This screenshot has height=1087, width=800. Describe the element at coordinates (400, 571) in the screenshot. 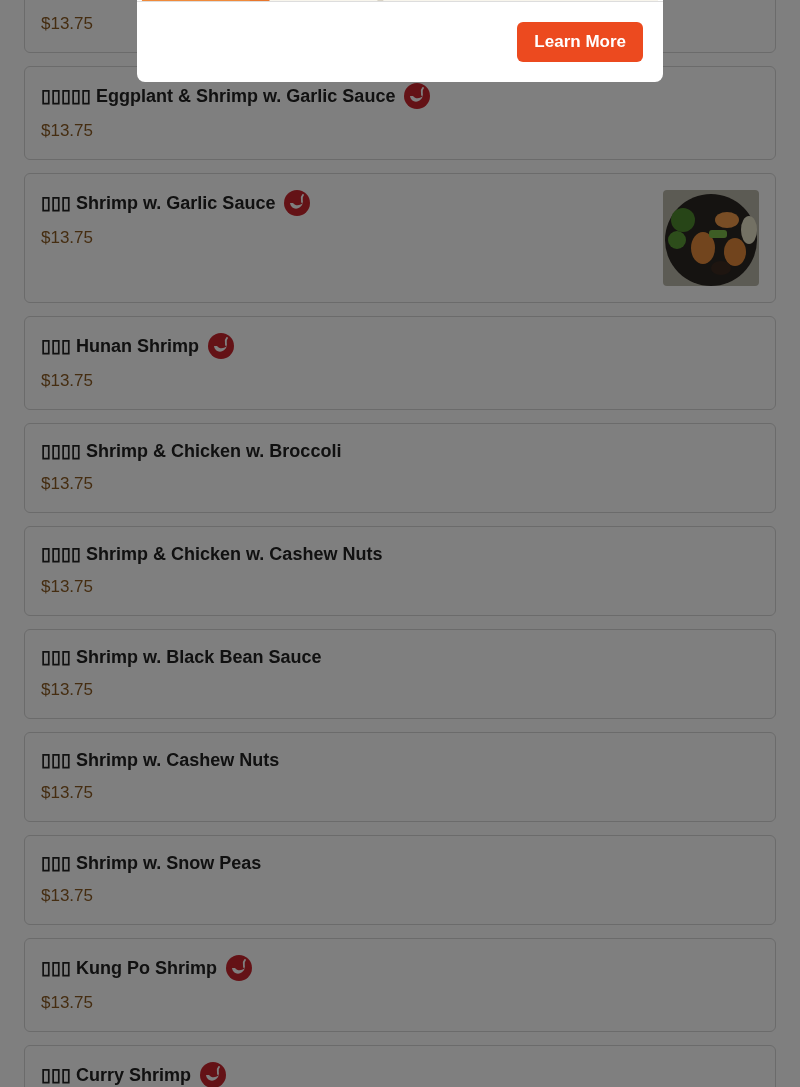

I see `menu-item-card: ▯▯▯▯ Shrimp & Chicken w. Cashew Nuts $13.75` at that location.